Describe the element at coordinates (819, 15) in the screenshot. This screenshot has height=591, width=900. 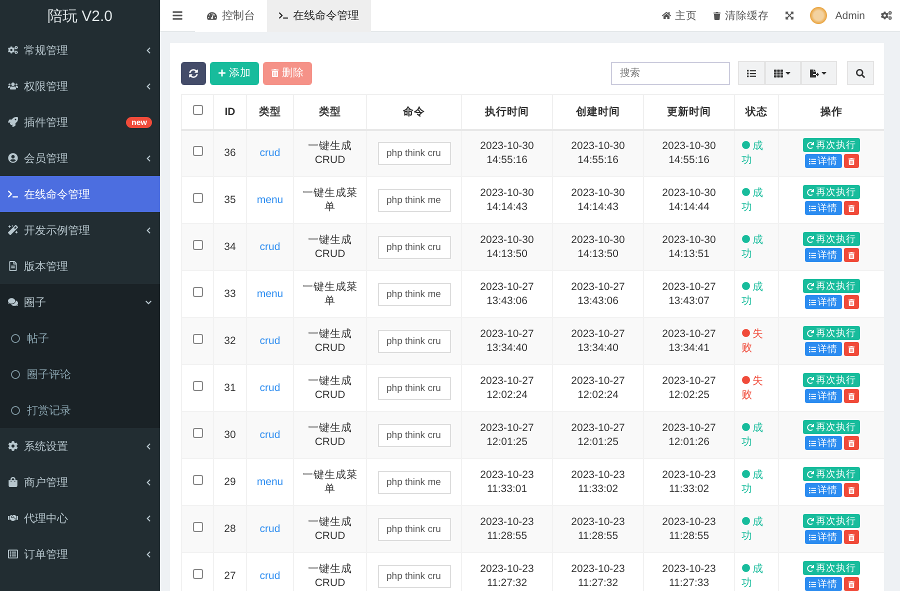
I see `avatar` at that location.